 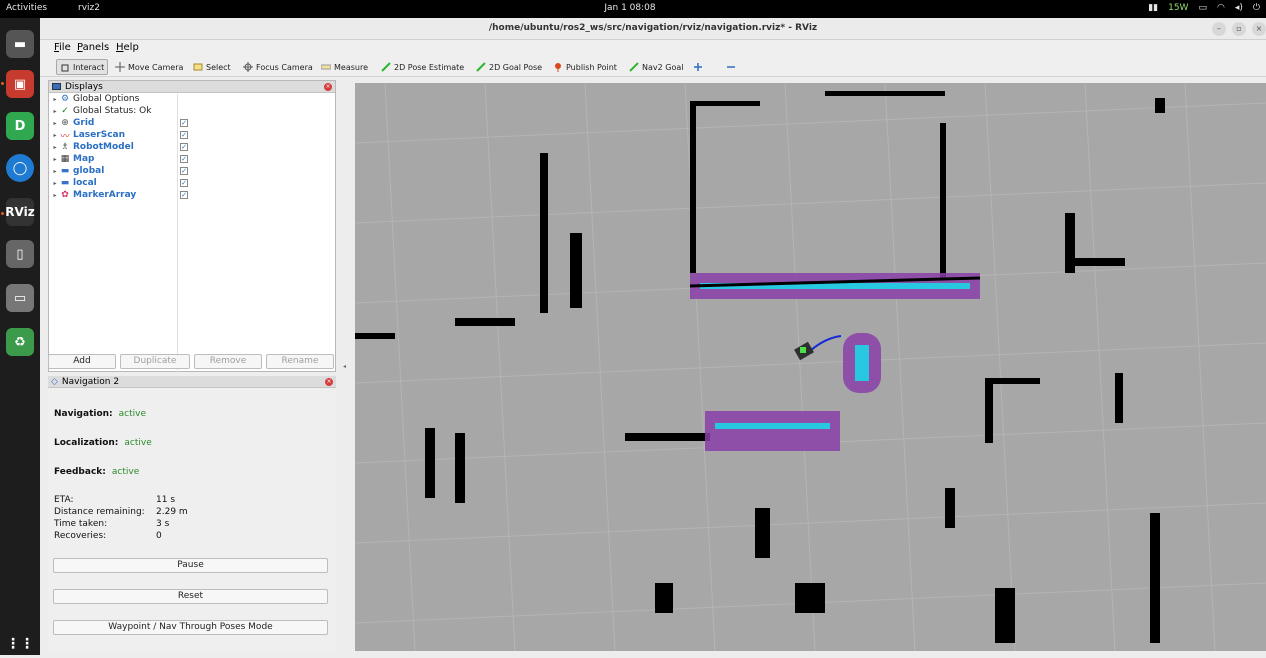 I want to click on tree-label: local, so click(x=85, y=183).